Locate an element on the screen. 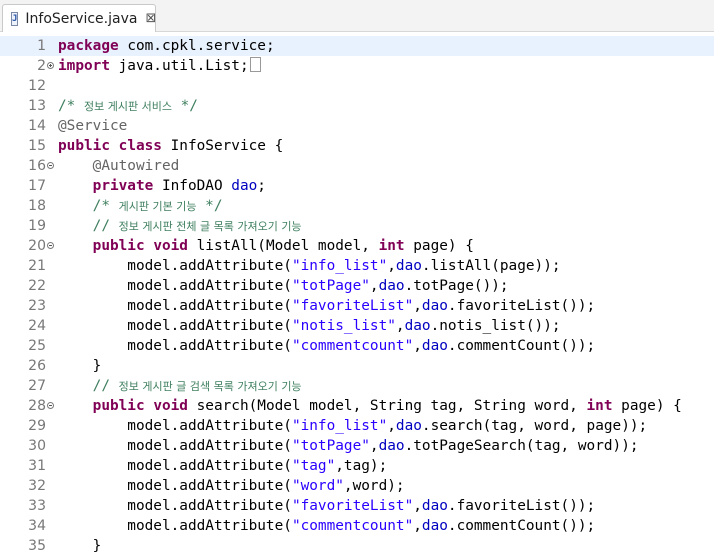 The image size is (714, 559). close-icon: ⊠ is located at coordinates (150, 18).